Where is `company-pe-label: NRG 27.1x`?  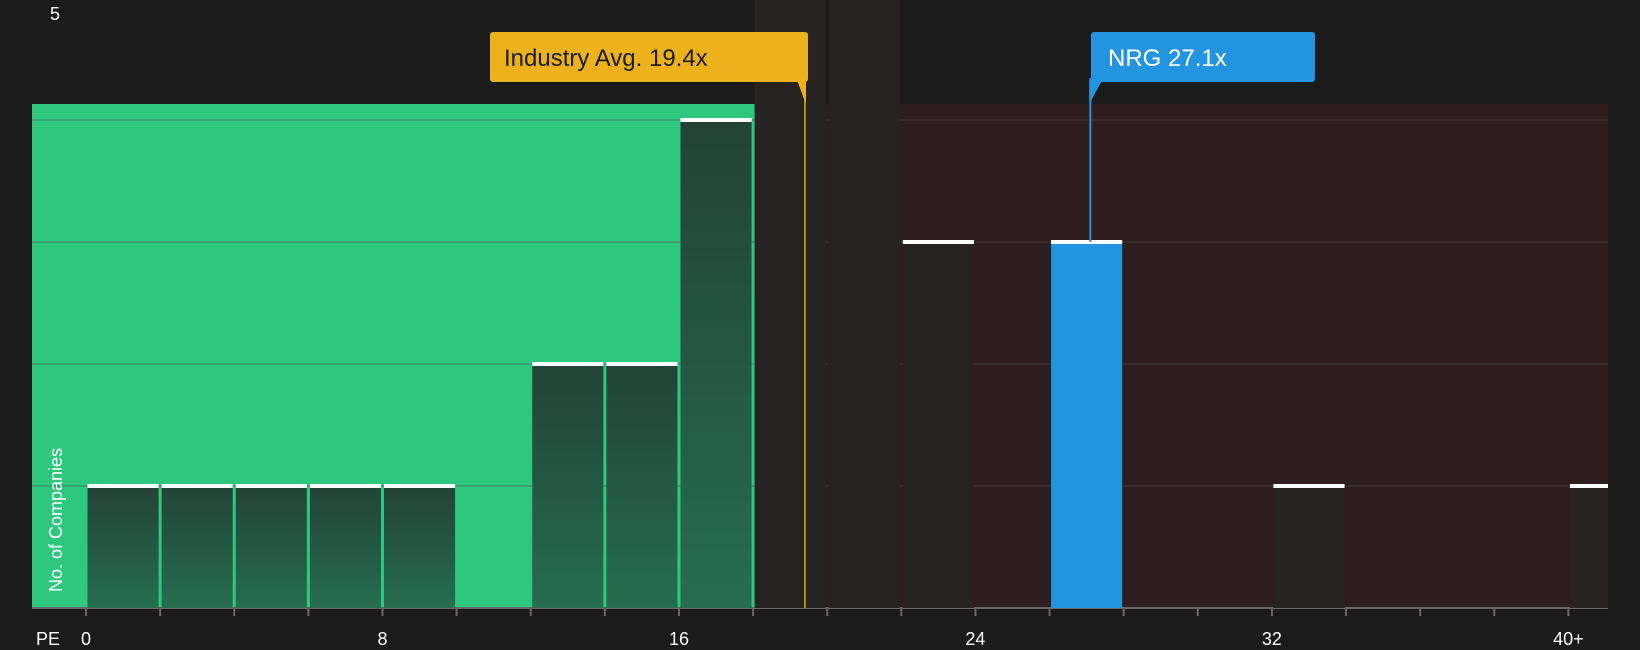
company-pe-label: NRG 27.1x is located at coordinates (1167, 58).